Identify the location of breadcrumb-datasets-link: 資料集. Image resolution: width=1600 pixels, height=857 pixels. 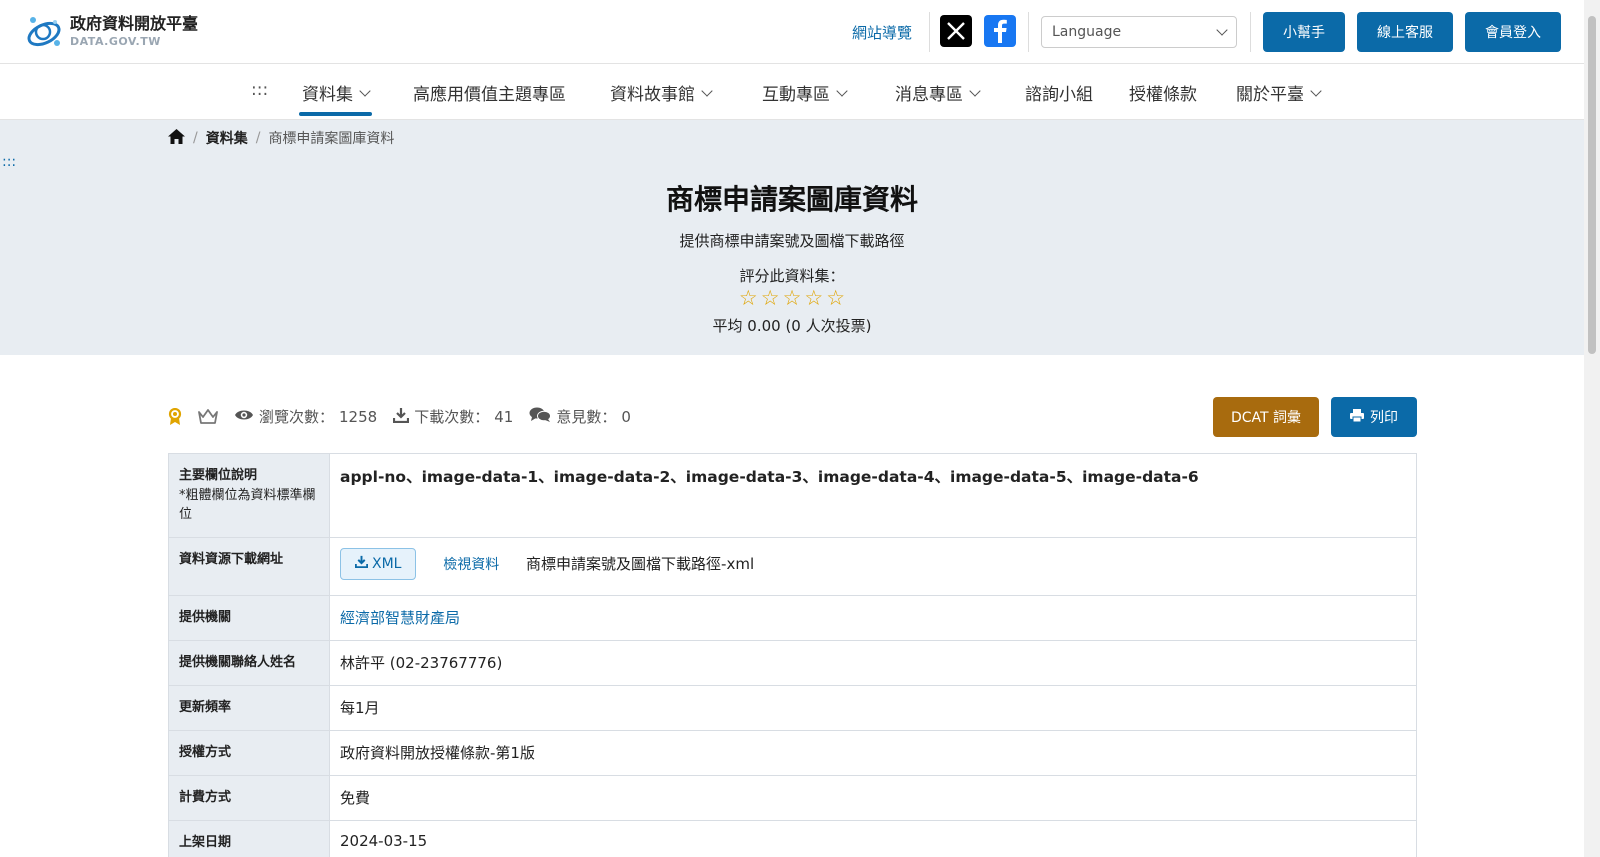
(227, 138).